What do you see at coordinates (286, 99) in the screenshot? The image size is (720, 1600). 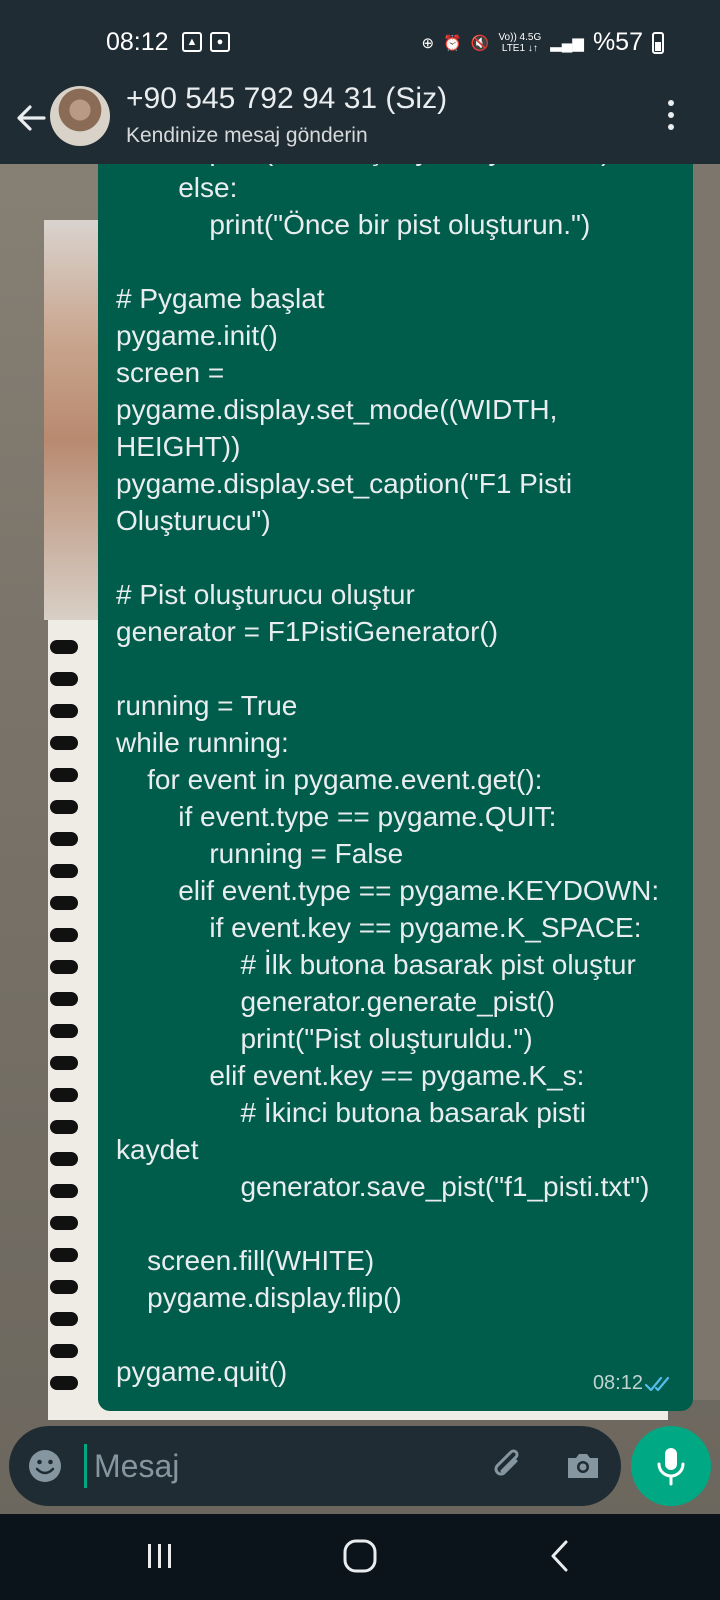 I see `contact-name: +90 545 792 94 31 (Siz)` at bounding box center [286, 99].